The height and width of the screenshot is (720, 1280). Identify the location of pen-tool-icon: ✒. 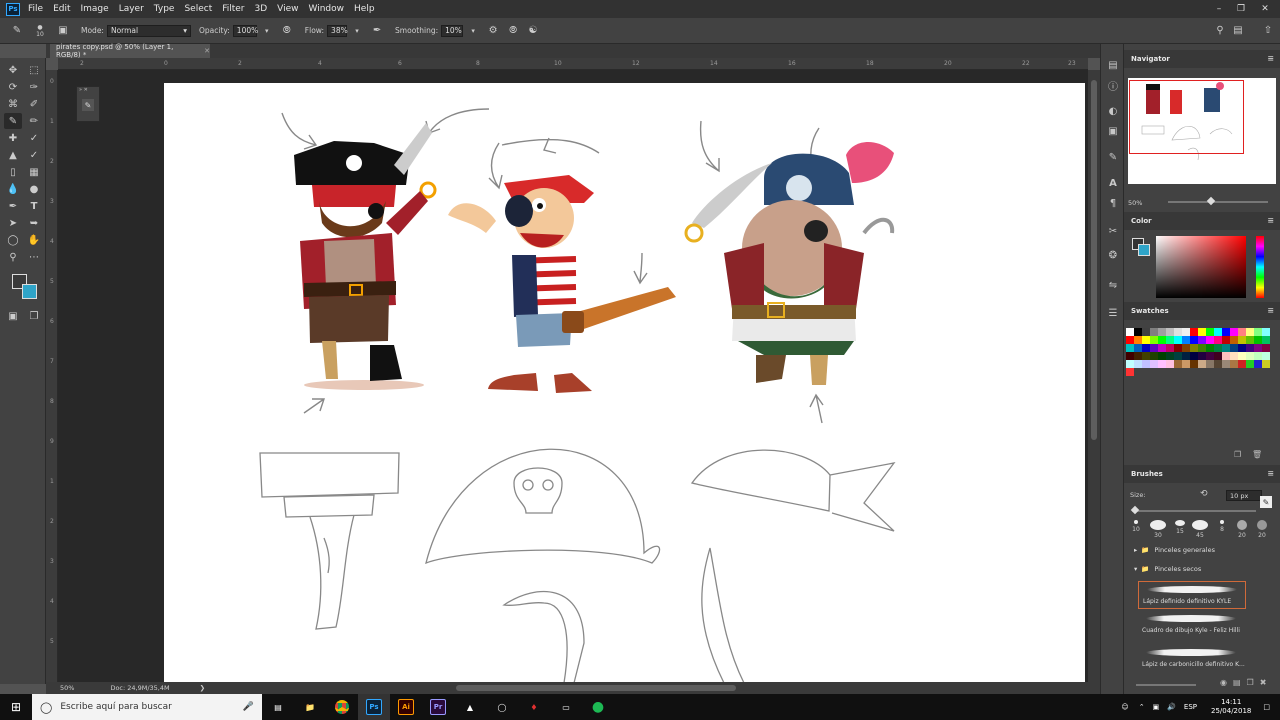
(13, 206).